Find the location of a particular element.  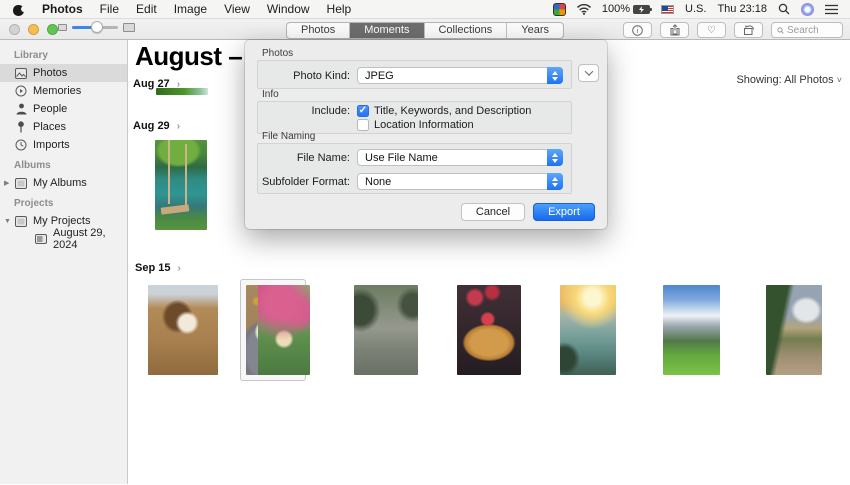

photo-thumbnail-pink-blossom is located at coordinates (284, 330).